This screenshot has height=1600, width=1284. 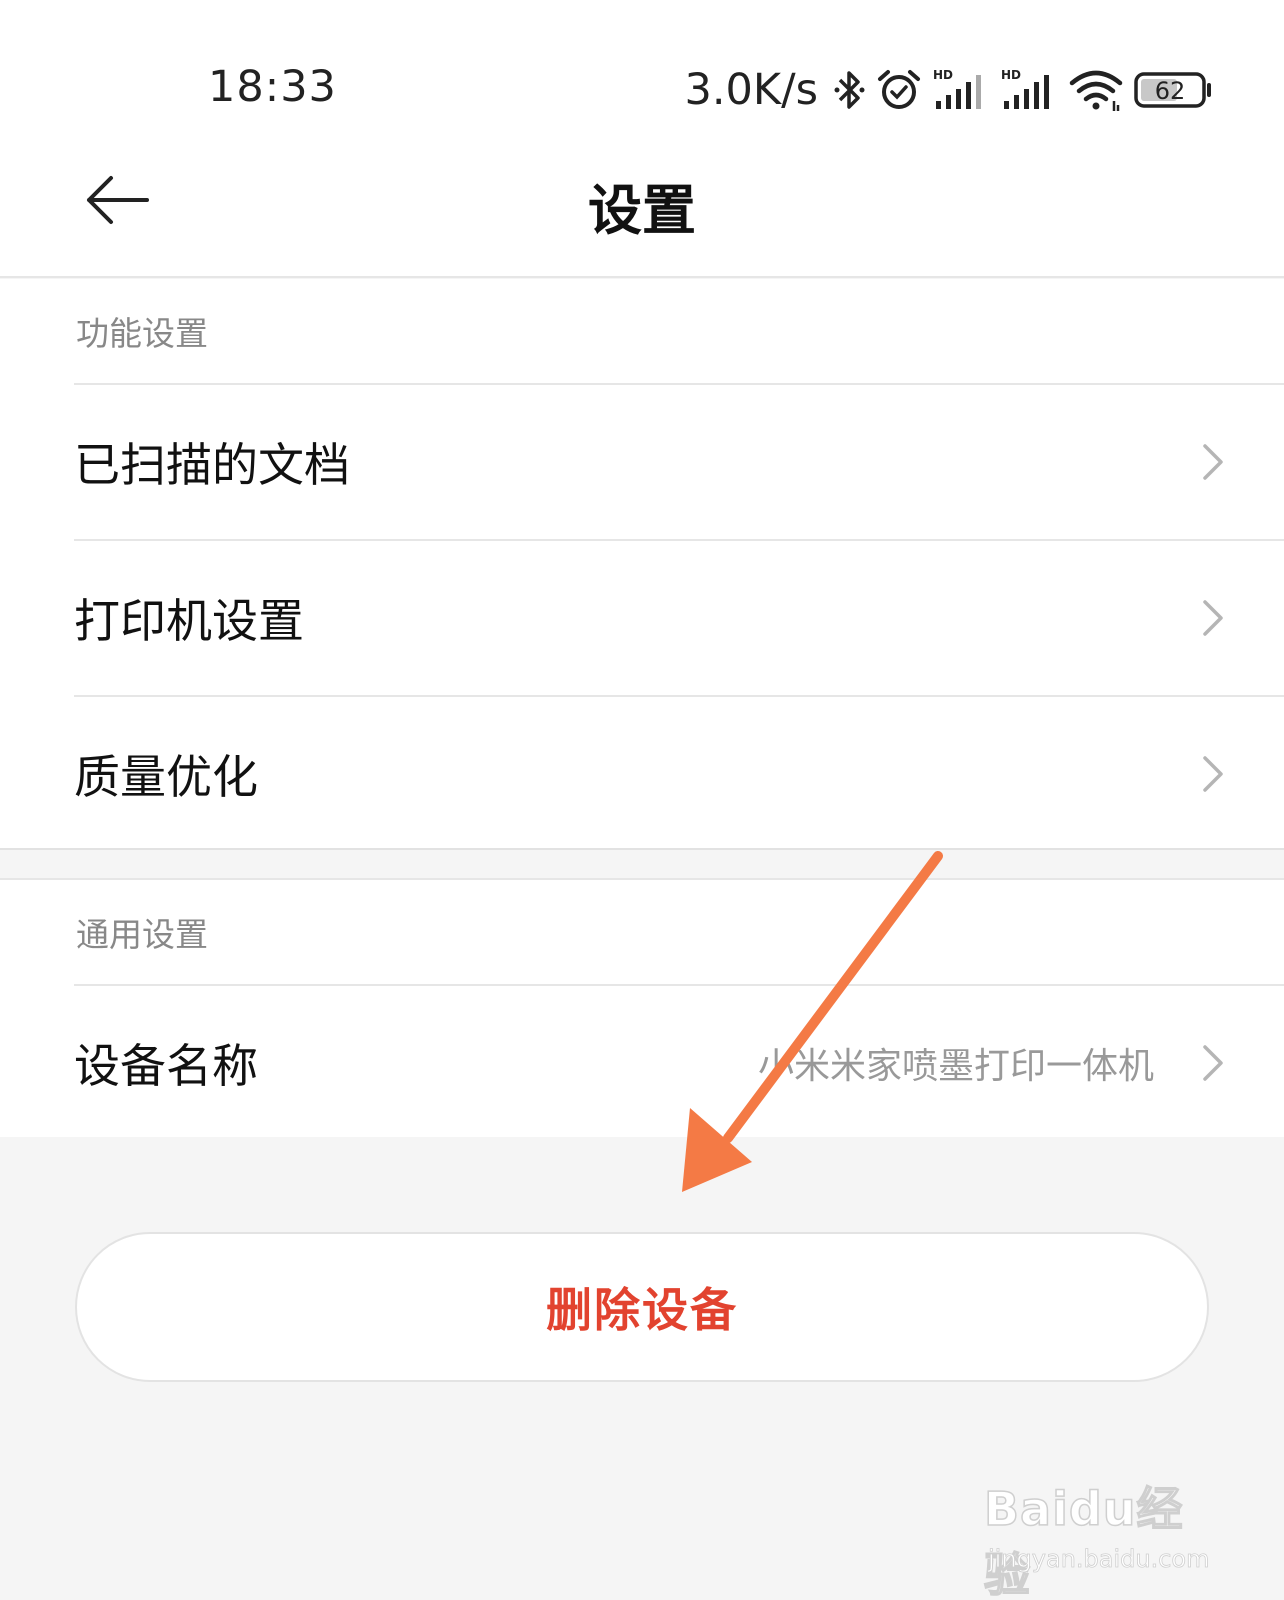 What do you see at coordinates (642, 1310) in the screenshot?
I see `delete-device-label: 删除设备` at bounding box center [642, 1310].